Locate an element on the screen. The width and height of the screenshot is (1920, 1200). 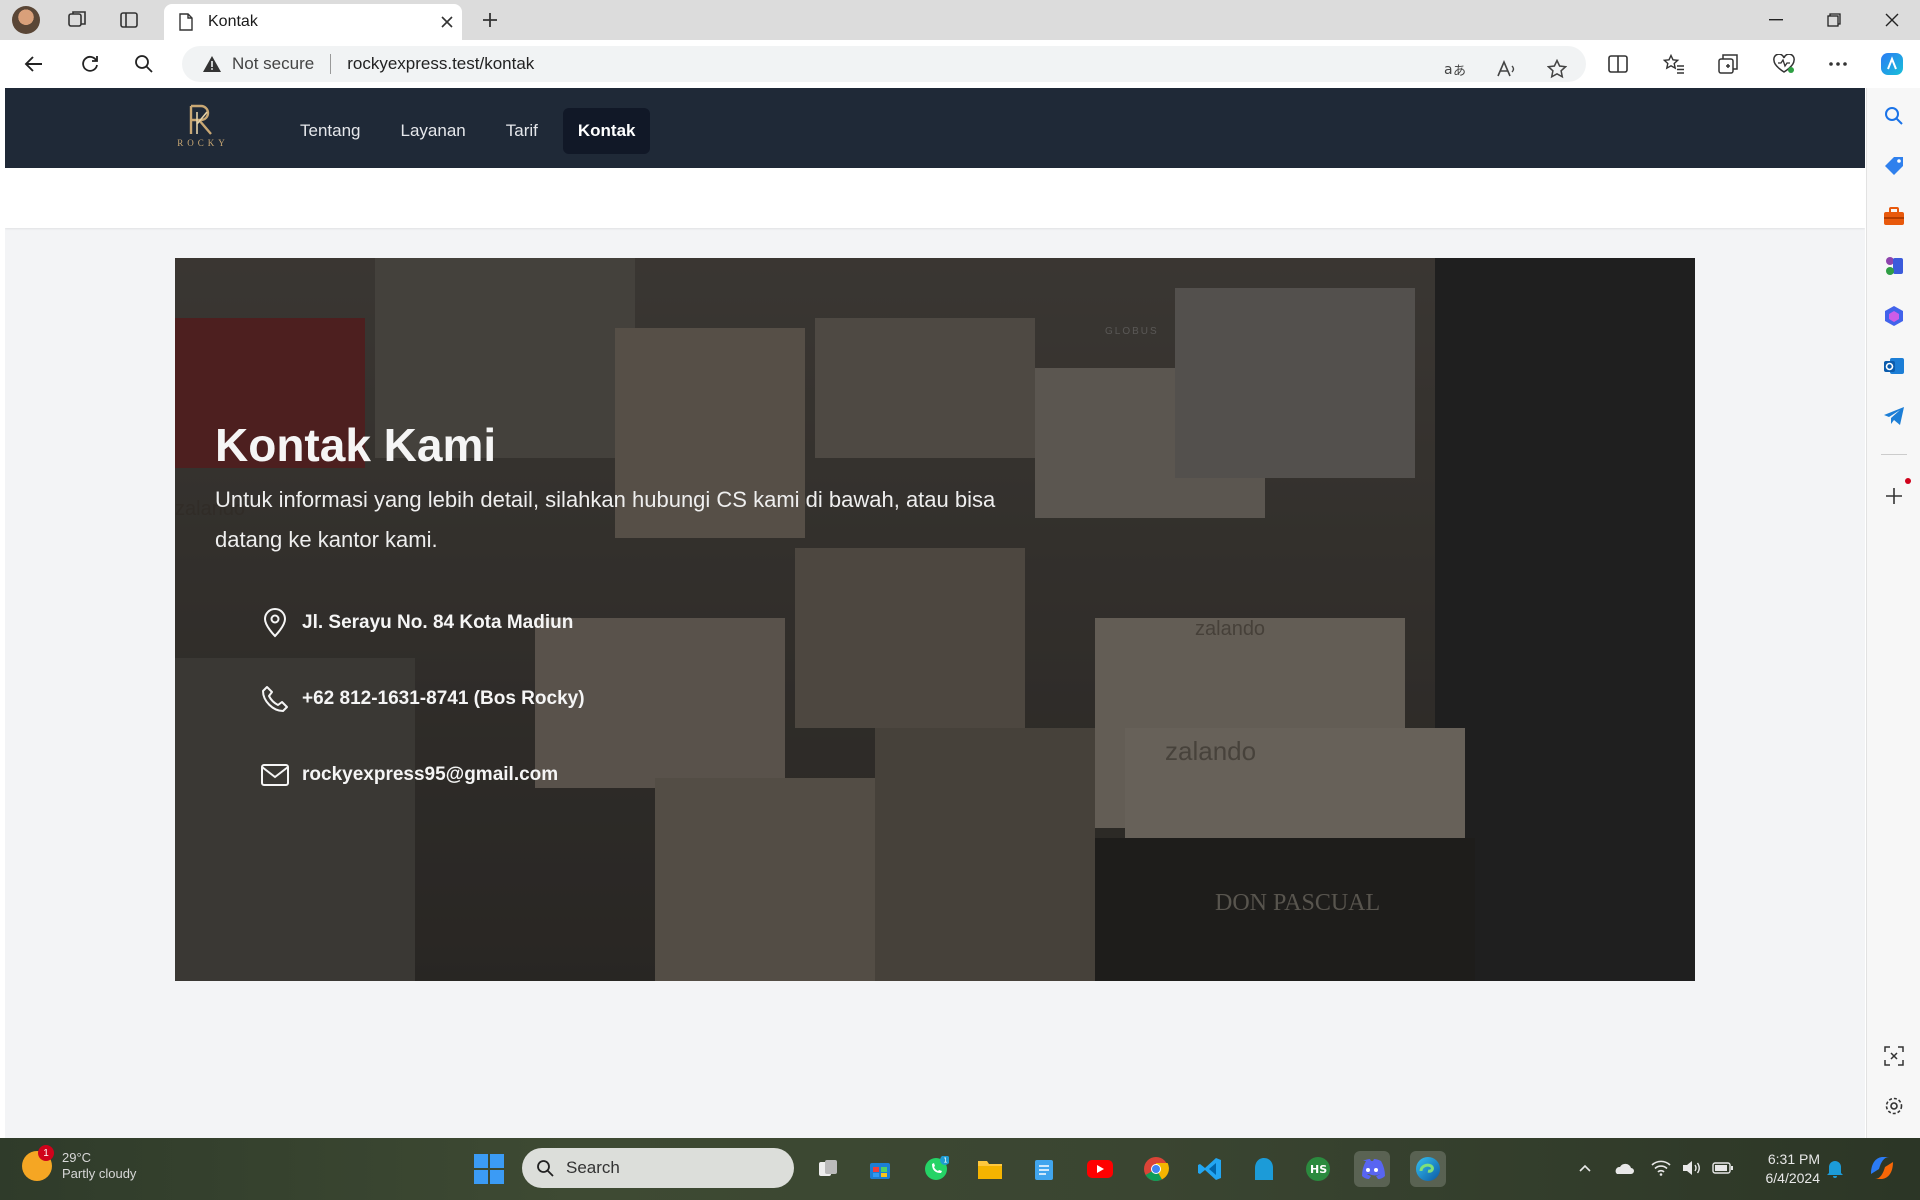
rocky-logo-icon is located at coordinates (200, 119).